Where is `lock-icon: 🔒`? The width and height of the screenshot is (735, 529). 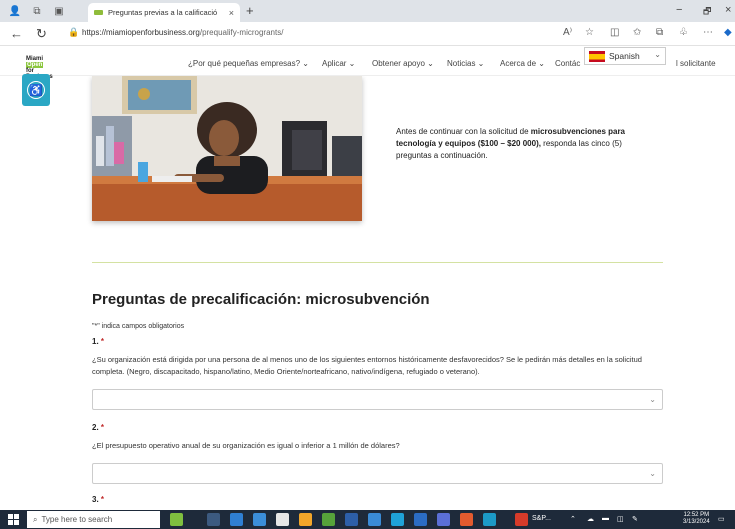
lock-icon: 🔒 is located at coordinates (73, 32).